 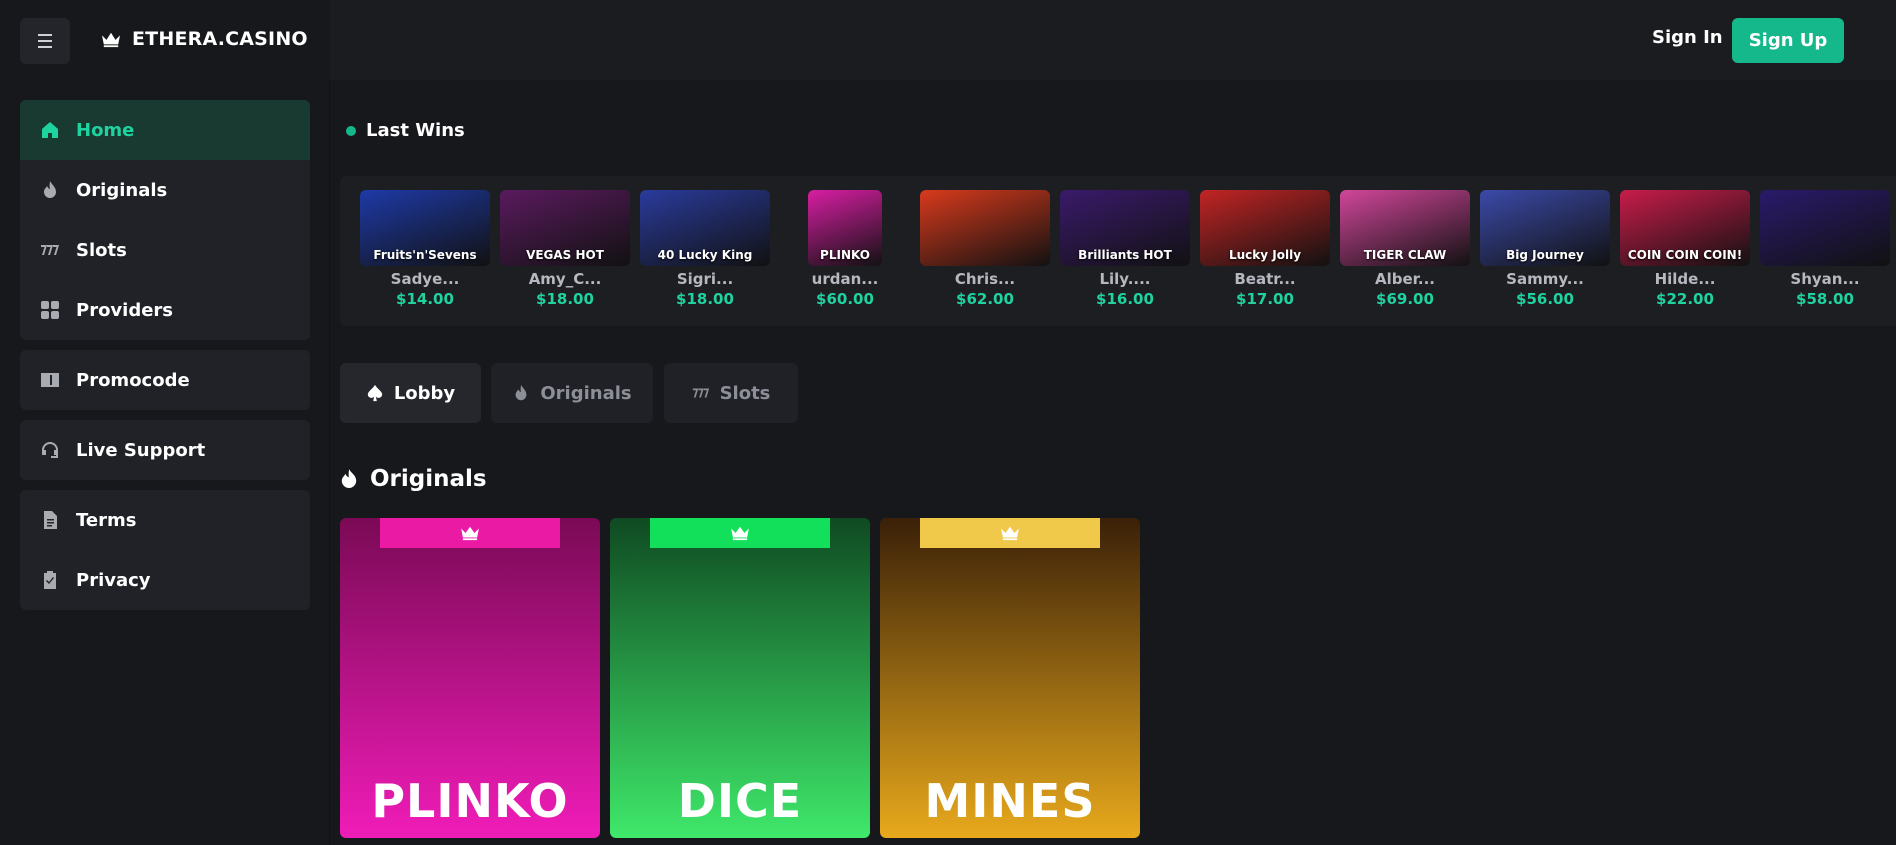 I want to click on last-wins-heading: Last Wins, so click(x=405, y=130).